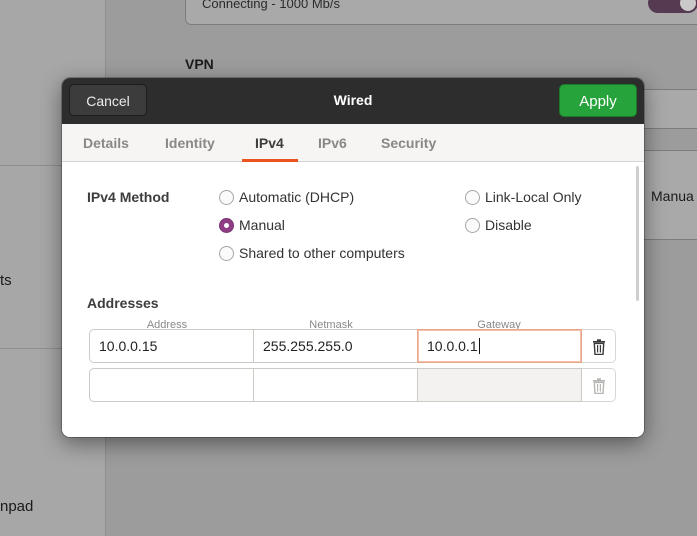 The width and height of the screenshot is (697, 536). Describe the element at coordinates (6, 280) in the screenshot. I see `sidebar-item-partial: ts` at that location.